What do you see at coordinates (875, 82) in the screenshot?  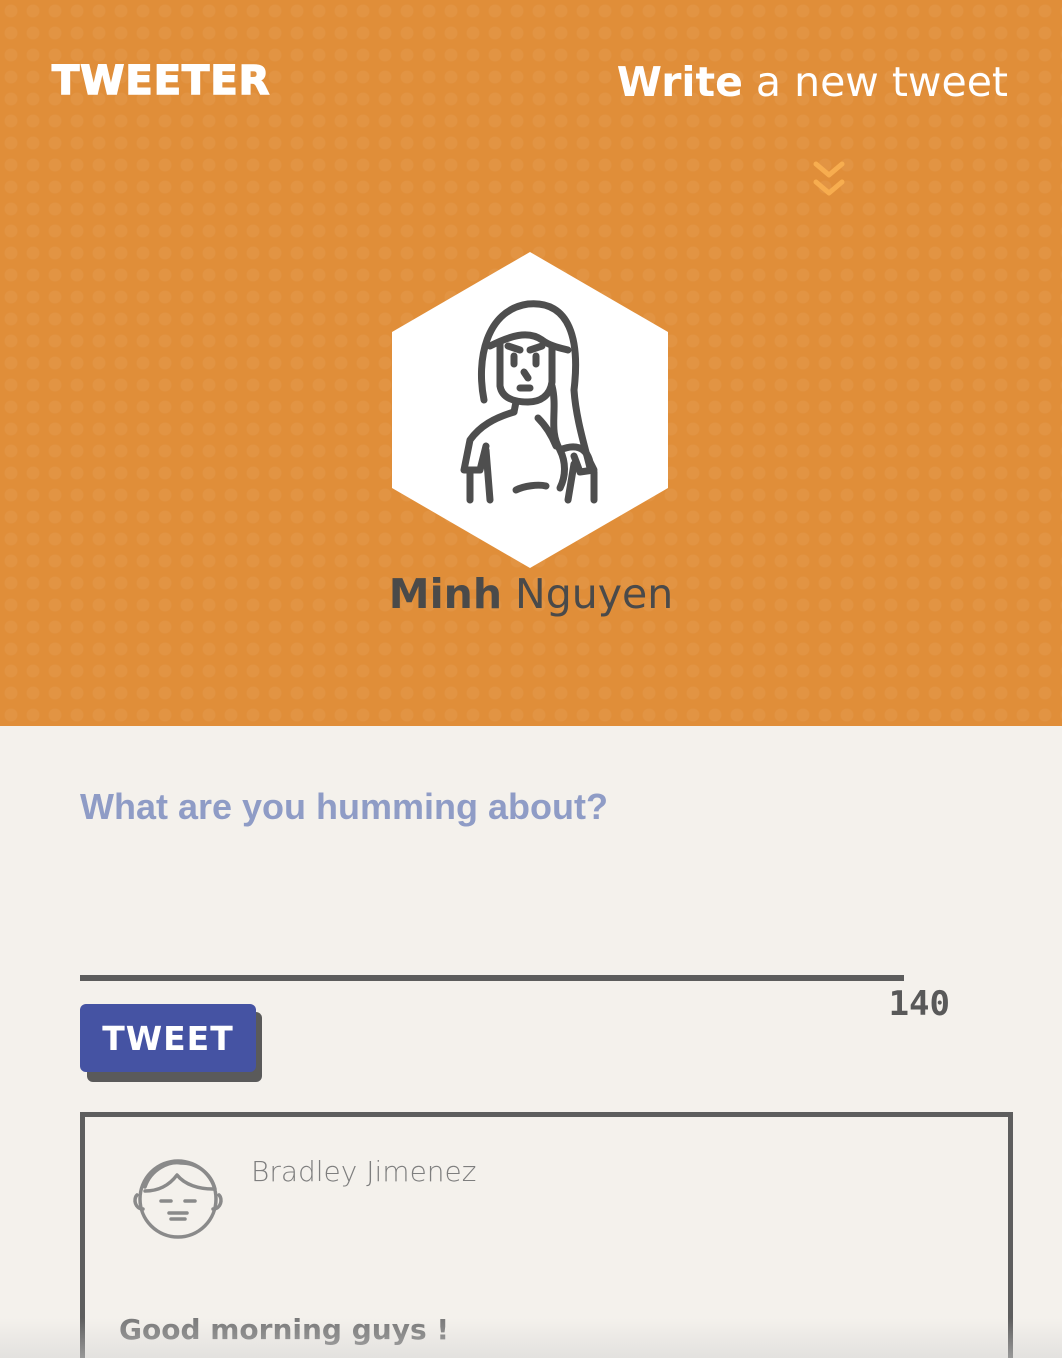 I see `compose-toggle-rest: a new tweet` at bounding box center [875, 82].